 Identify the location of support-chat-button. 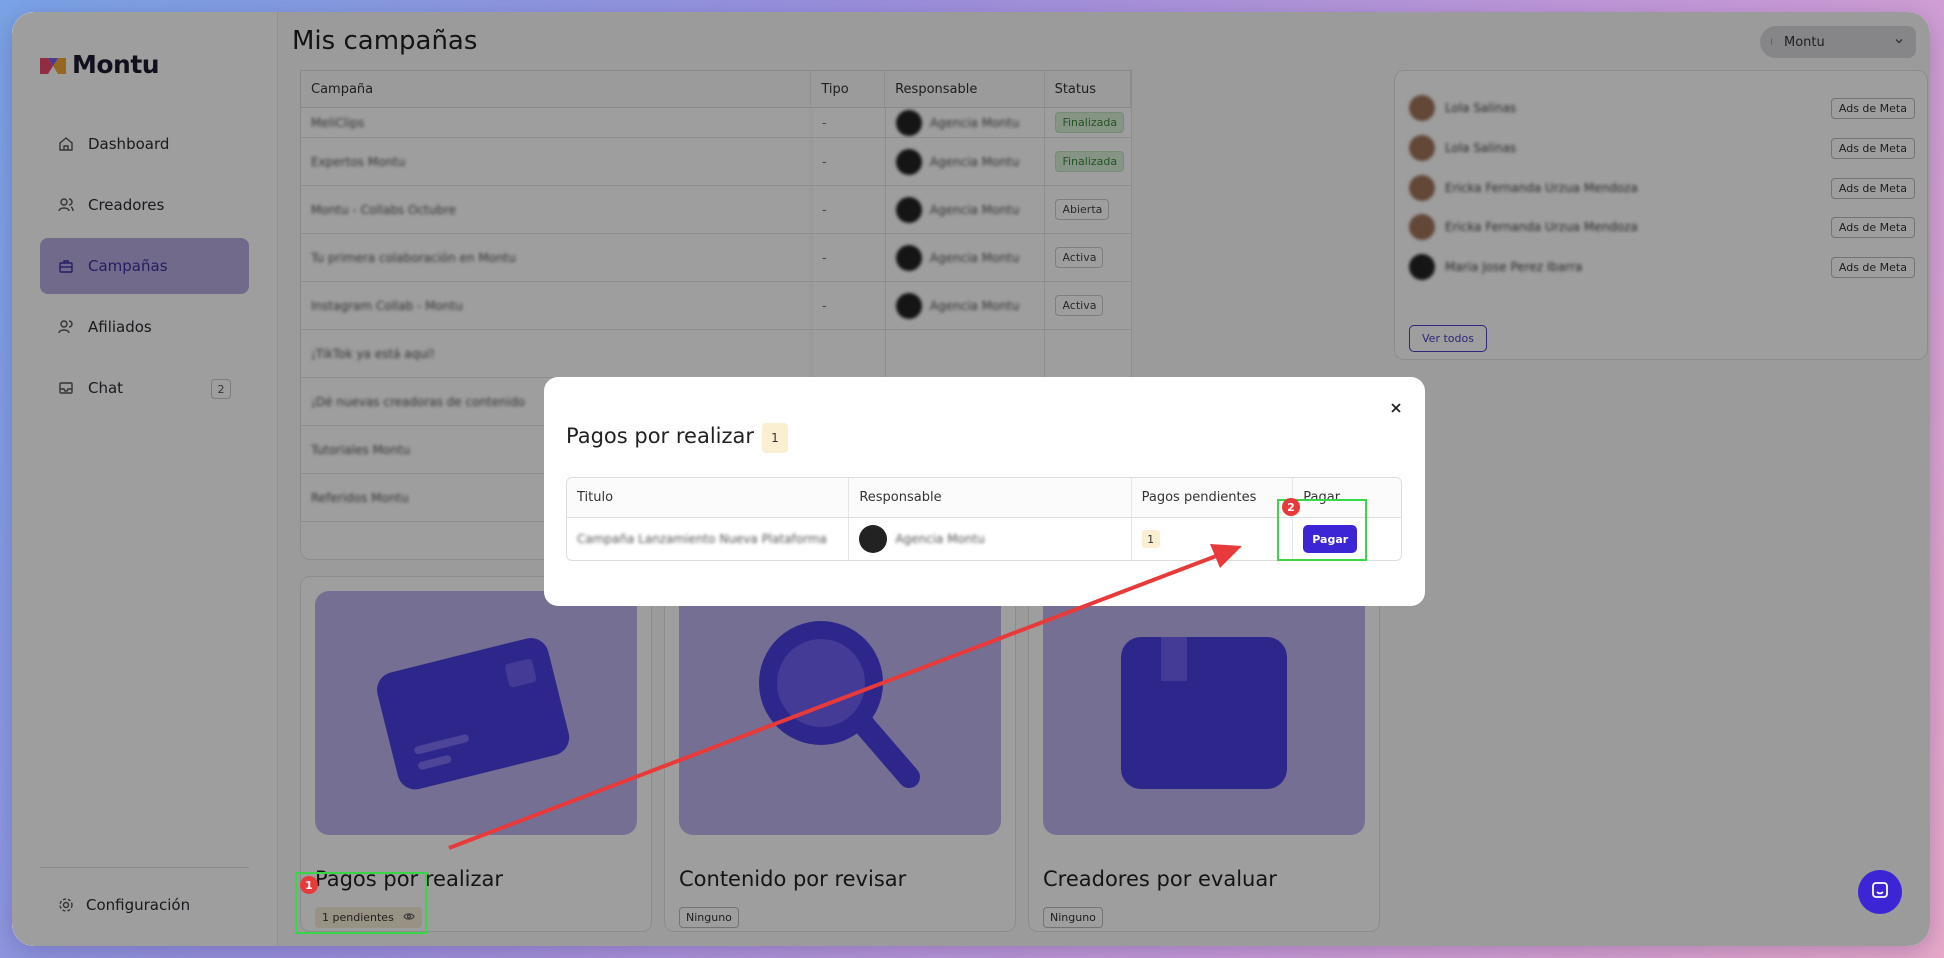
(1880, 892).